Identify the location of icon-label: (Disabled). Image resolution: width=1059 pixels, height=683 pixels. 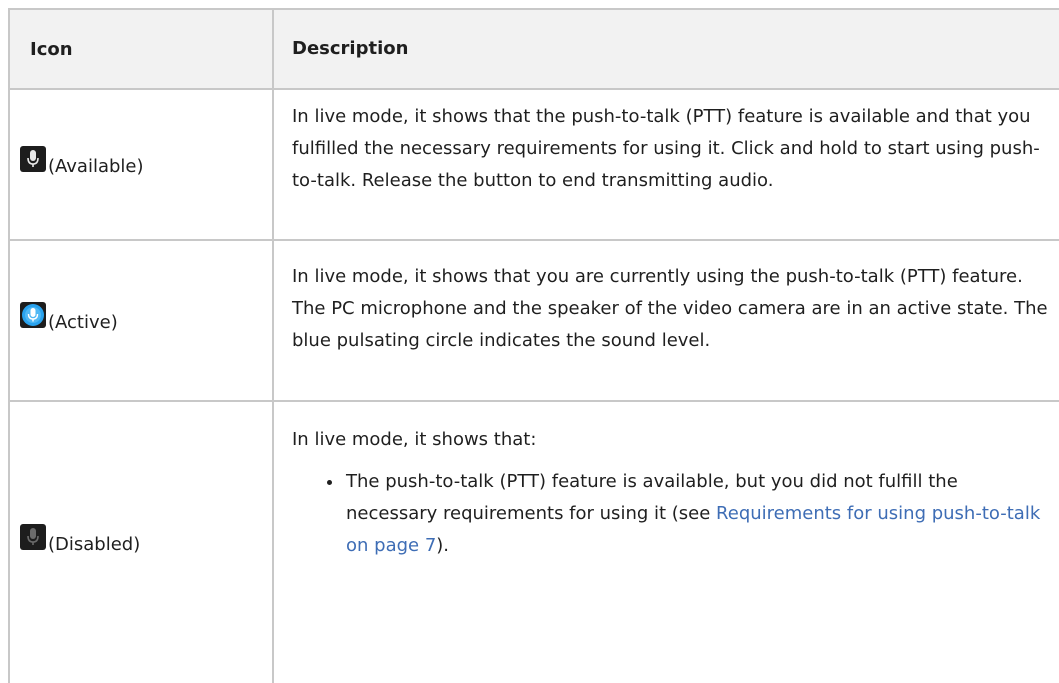
(94, 544).